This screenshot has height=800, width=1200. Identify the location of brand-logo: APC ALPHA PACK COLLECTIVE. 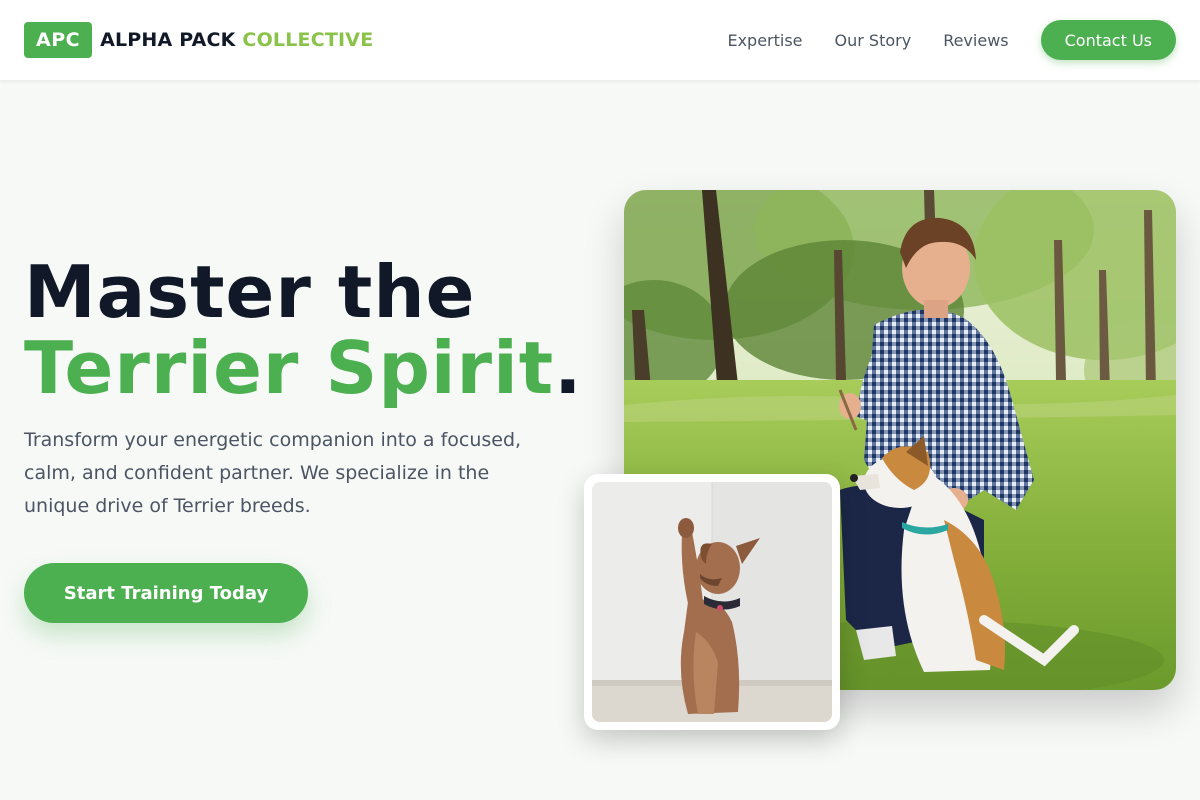
(198, 40).